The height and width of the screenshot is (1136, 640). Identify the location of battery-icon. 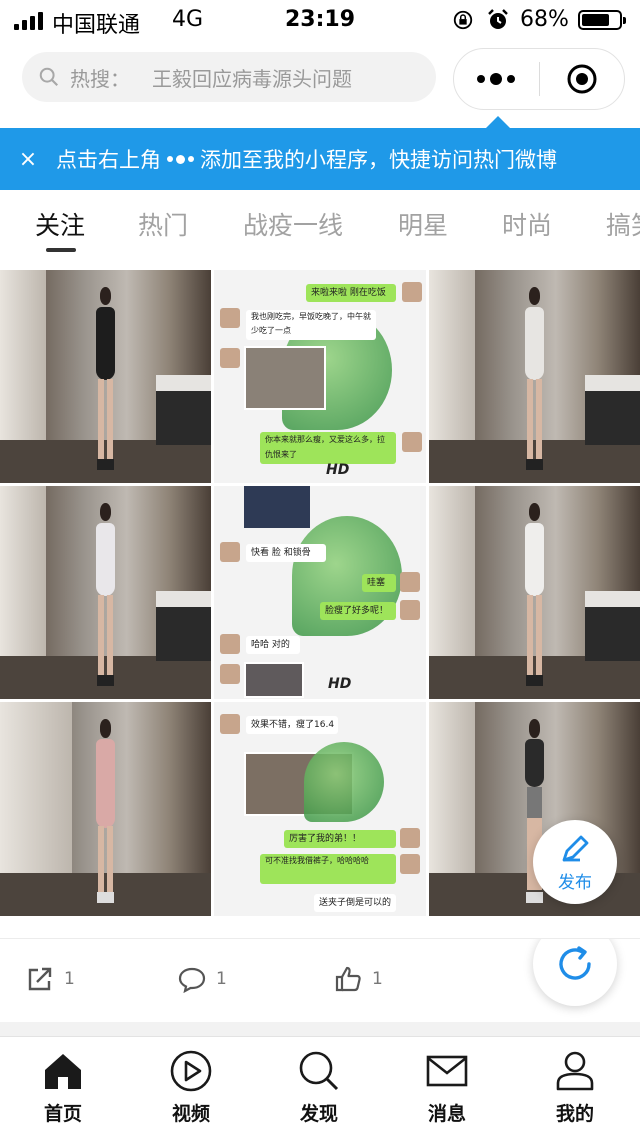
(602, 20).